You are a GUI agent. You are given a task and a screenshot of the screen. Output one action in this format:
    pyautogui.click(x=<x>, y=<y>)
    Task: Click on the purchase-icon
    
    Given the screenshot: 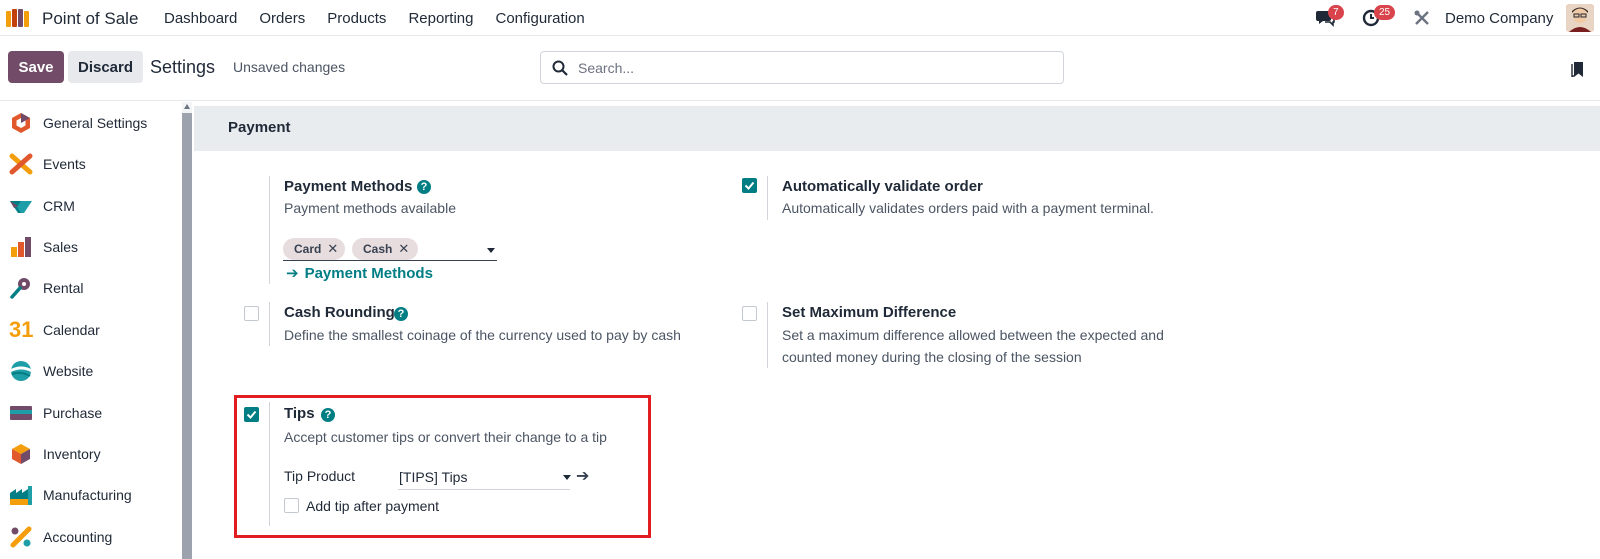 What is the action you would take?
    pyautogui.click(x=21, y=413)
    